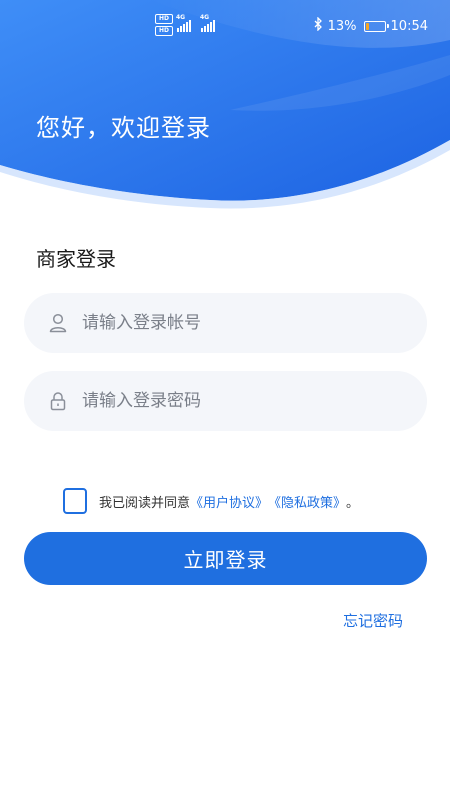  Describe the element at coordinates (318, 25) in the screenshot. I see `bluetooth-icon` at that location.